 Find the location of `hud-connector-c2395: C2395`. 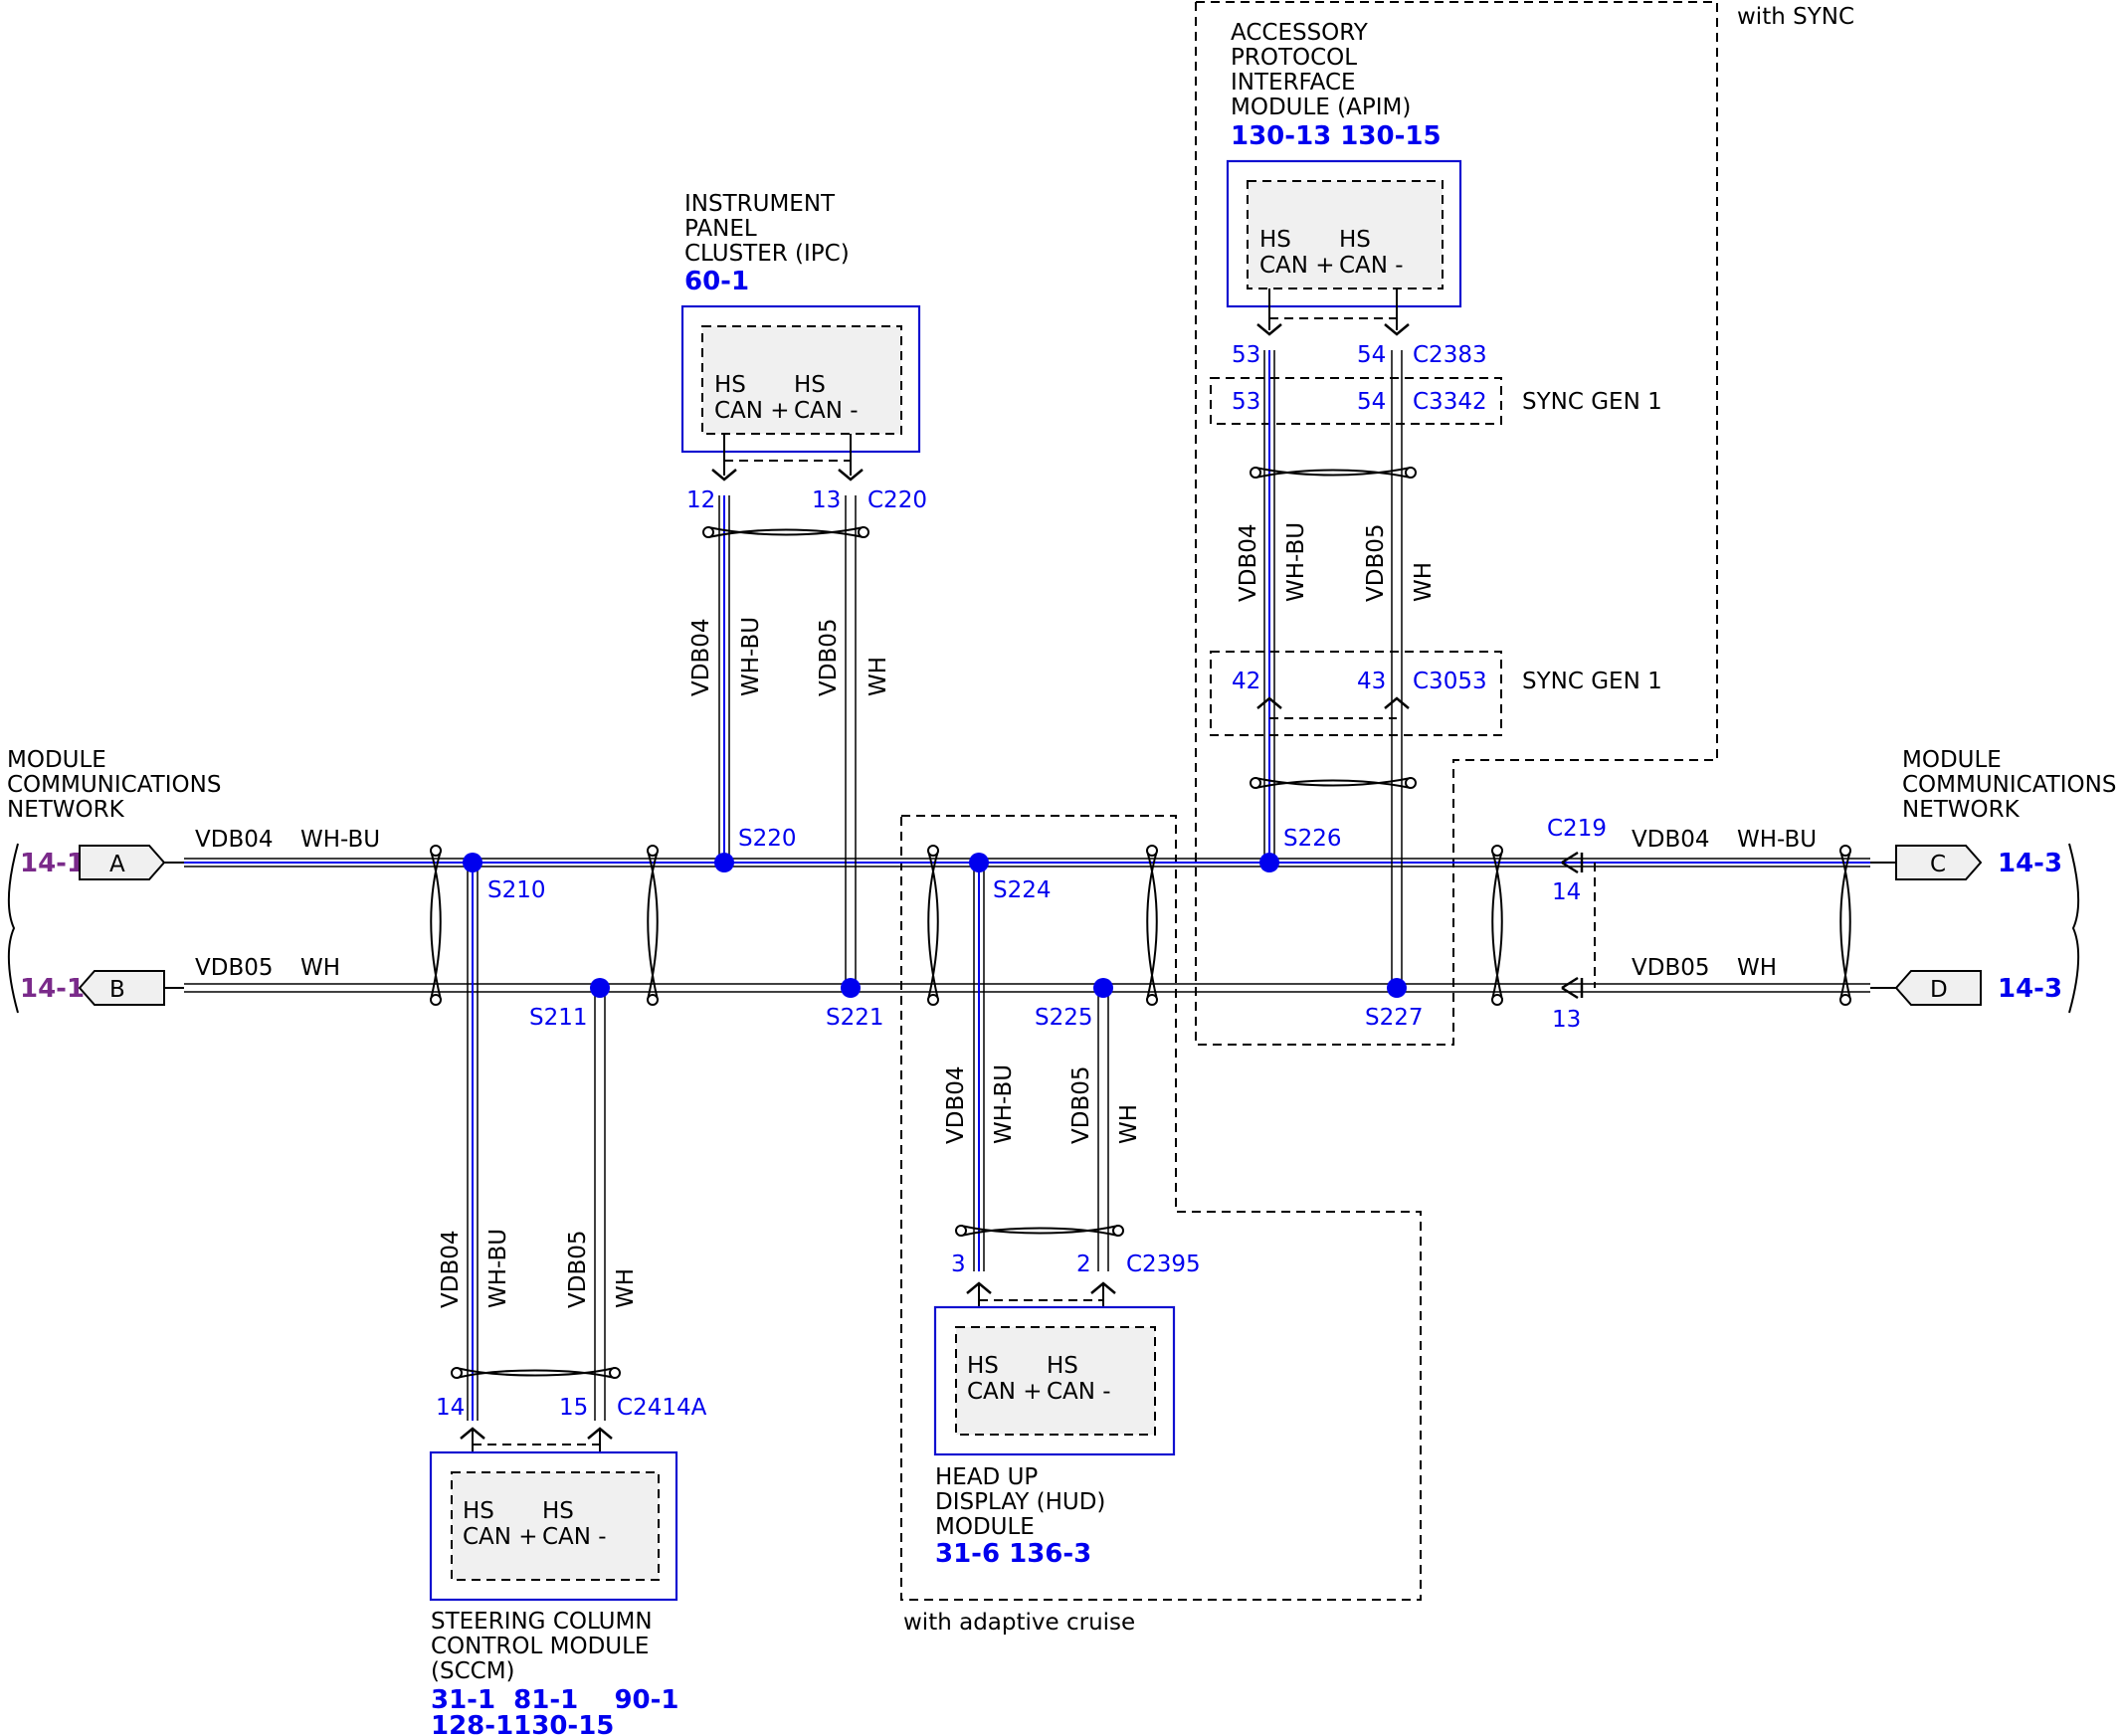

hud-connector-c2395: C2395 is located at coordinates (1163, 1264).